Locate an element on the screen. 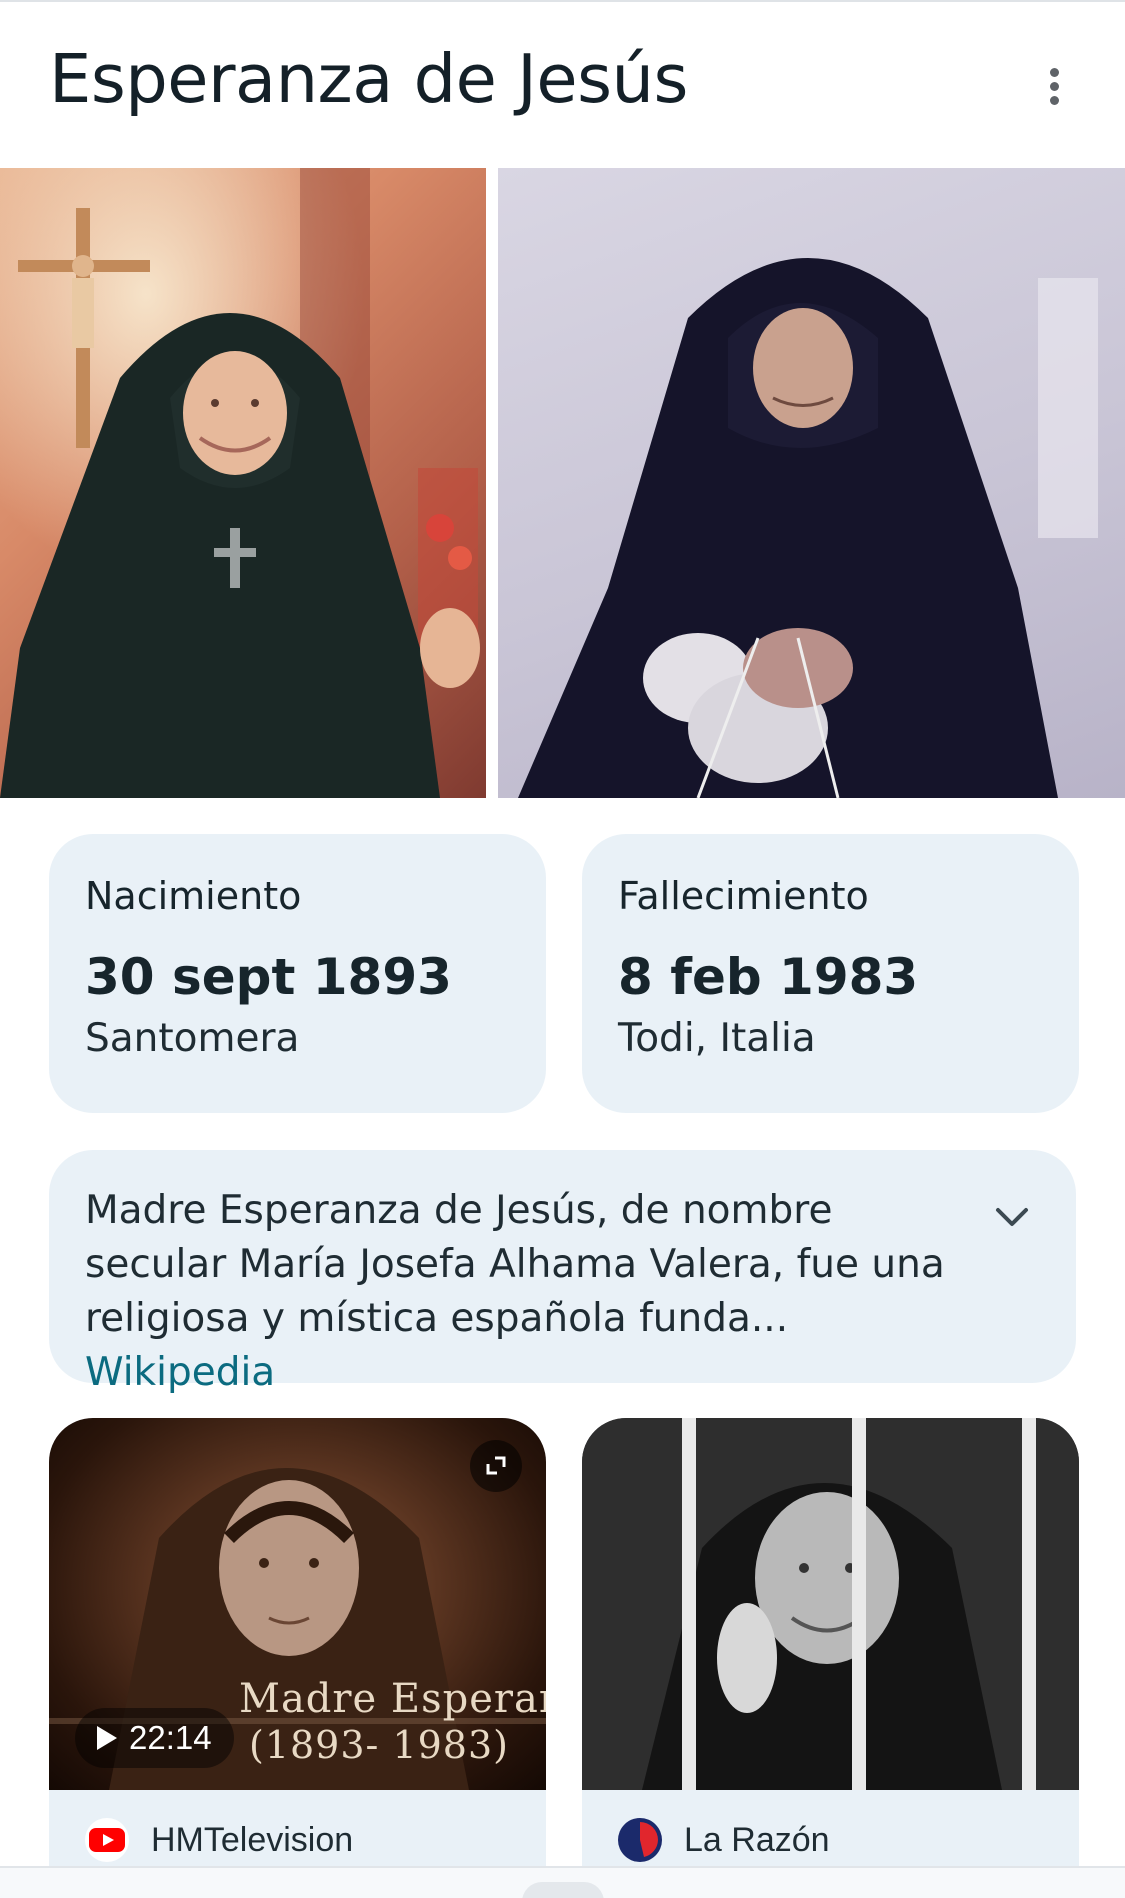 The height and width of the screenshot is (1898, 1125). panel-header: Esperanza de Jesús is located at coordinates (562, 84).